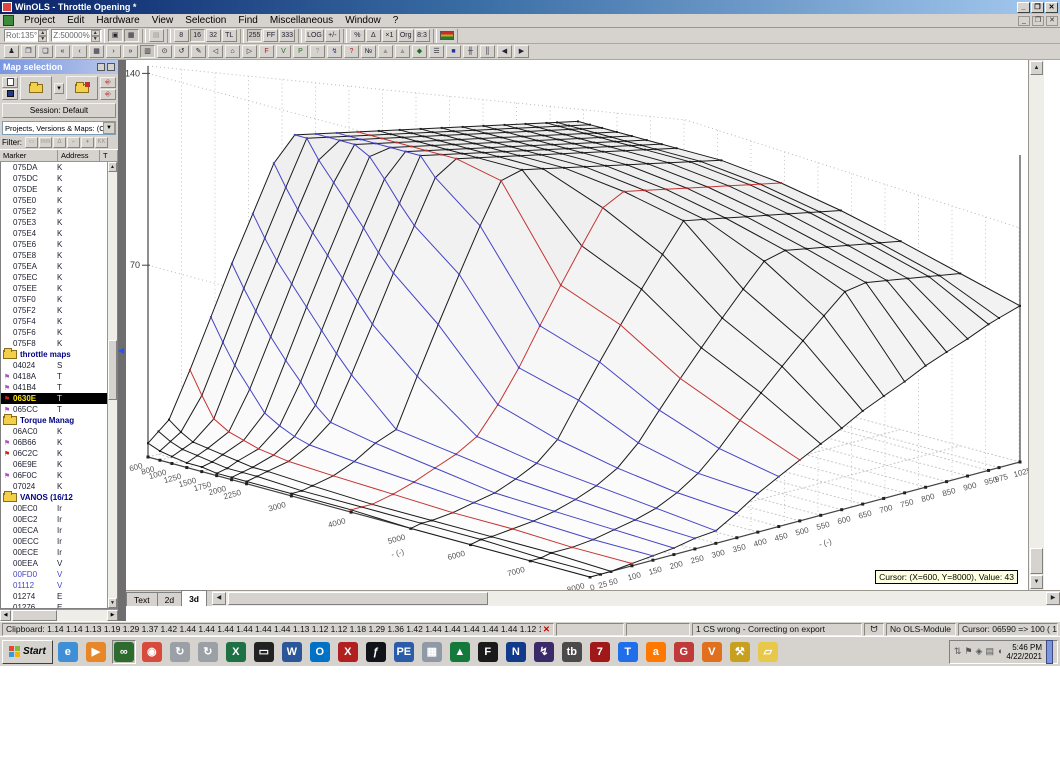  I want to click on column-address: Address, so click(79, 155).